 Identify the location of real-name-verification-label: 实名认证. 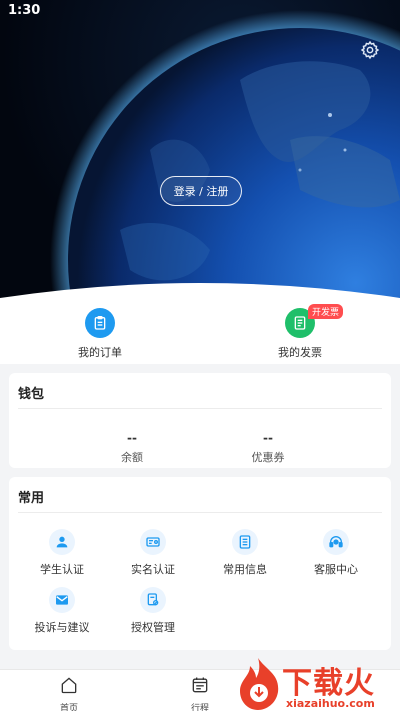
(153, 569).